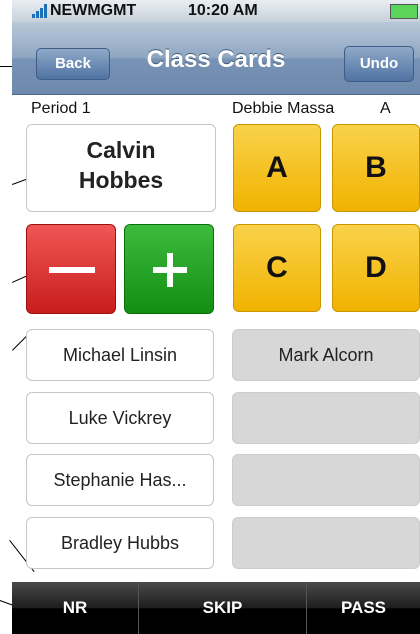 This screenshot has height=634, width=420. I want to click on answer-c-button: C, so click(277, 268).